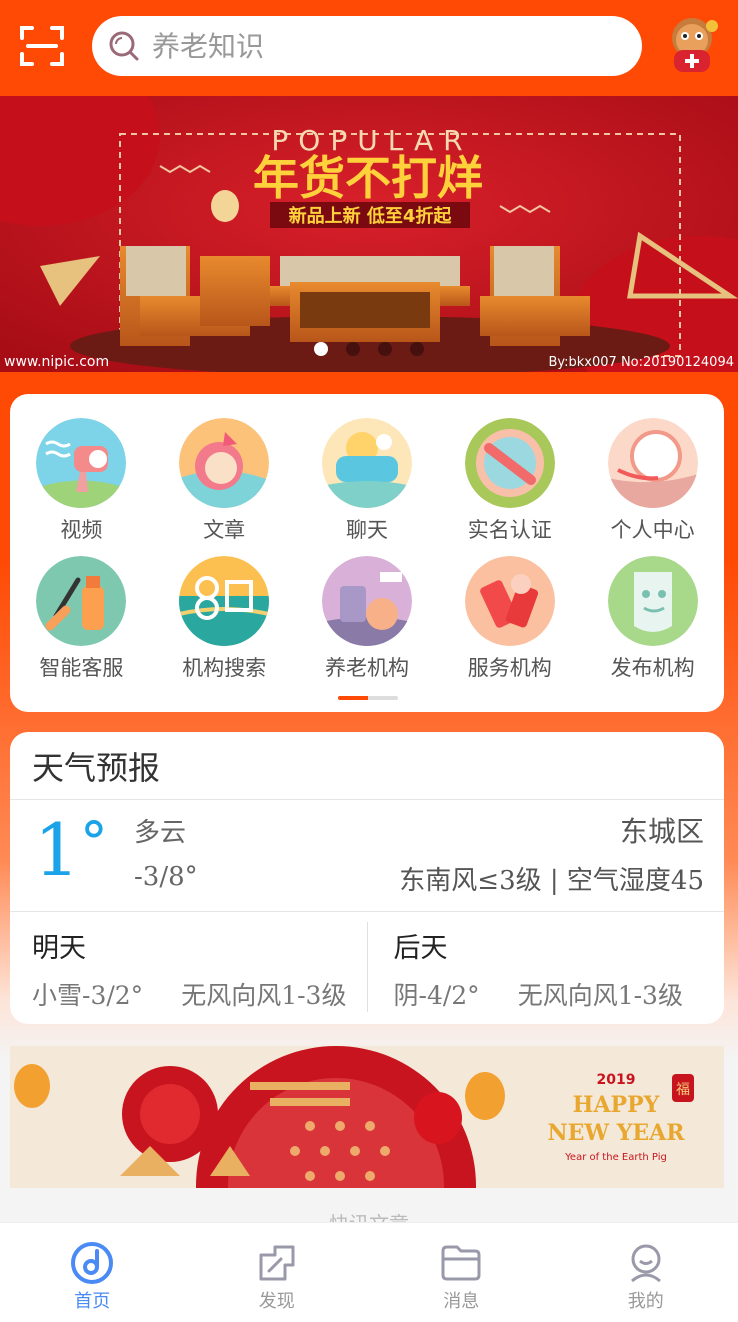  Describe the element at coordinates (166, 877) in the screenshot. I see `temperature-range: -3/8°` at that location.